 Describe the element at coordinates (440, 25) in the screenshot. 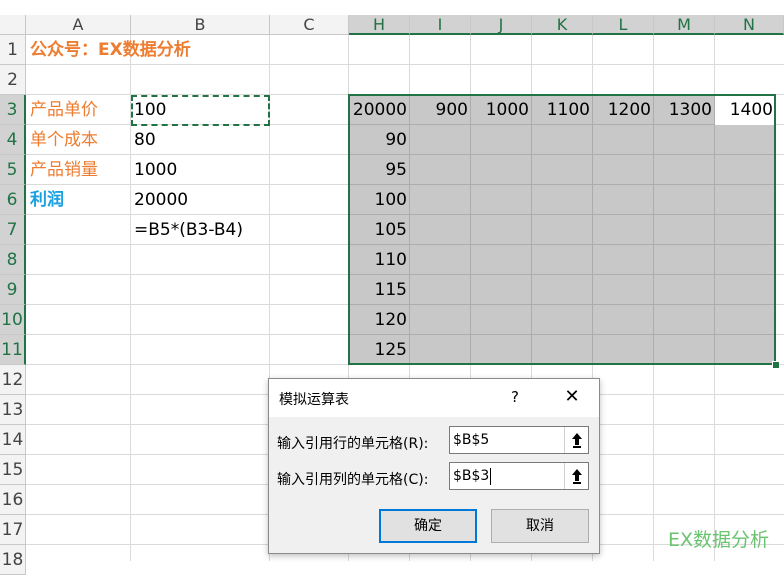

I see `column-header-i: I` at that location.